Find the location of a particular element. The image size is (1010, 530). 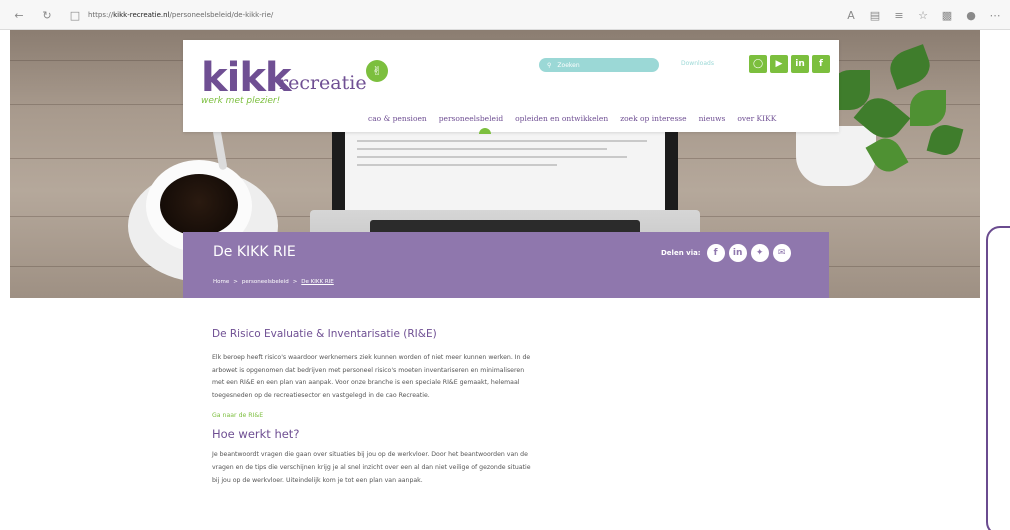

share-row: Delen via: f in ✦ ✉ is located at coordinates (726, 253).